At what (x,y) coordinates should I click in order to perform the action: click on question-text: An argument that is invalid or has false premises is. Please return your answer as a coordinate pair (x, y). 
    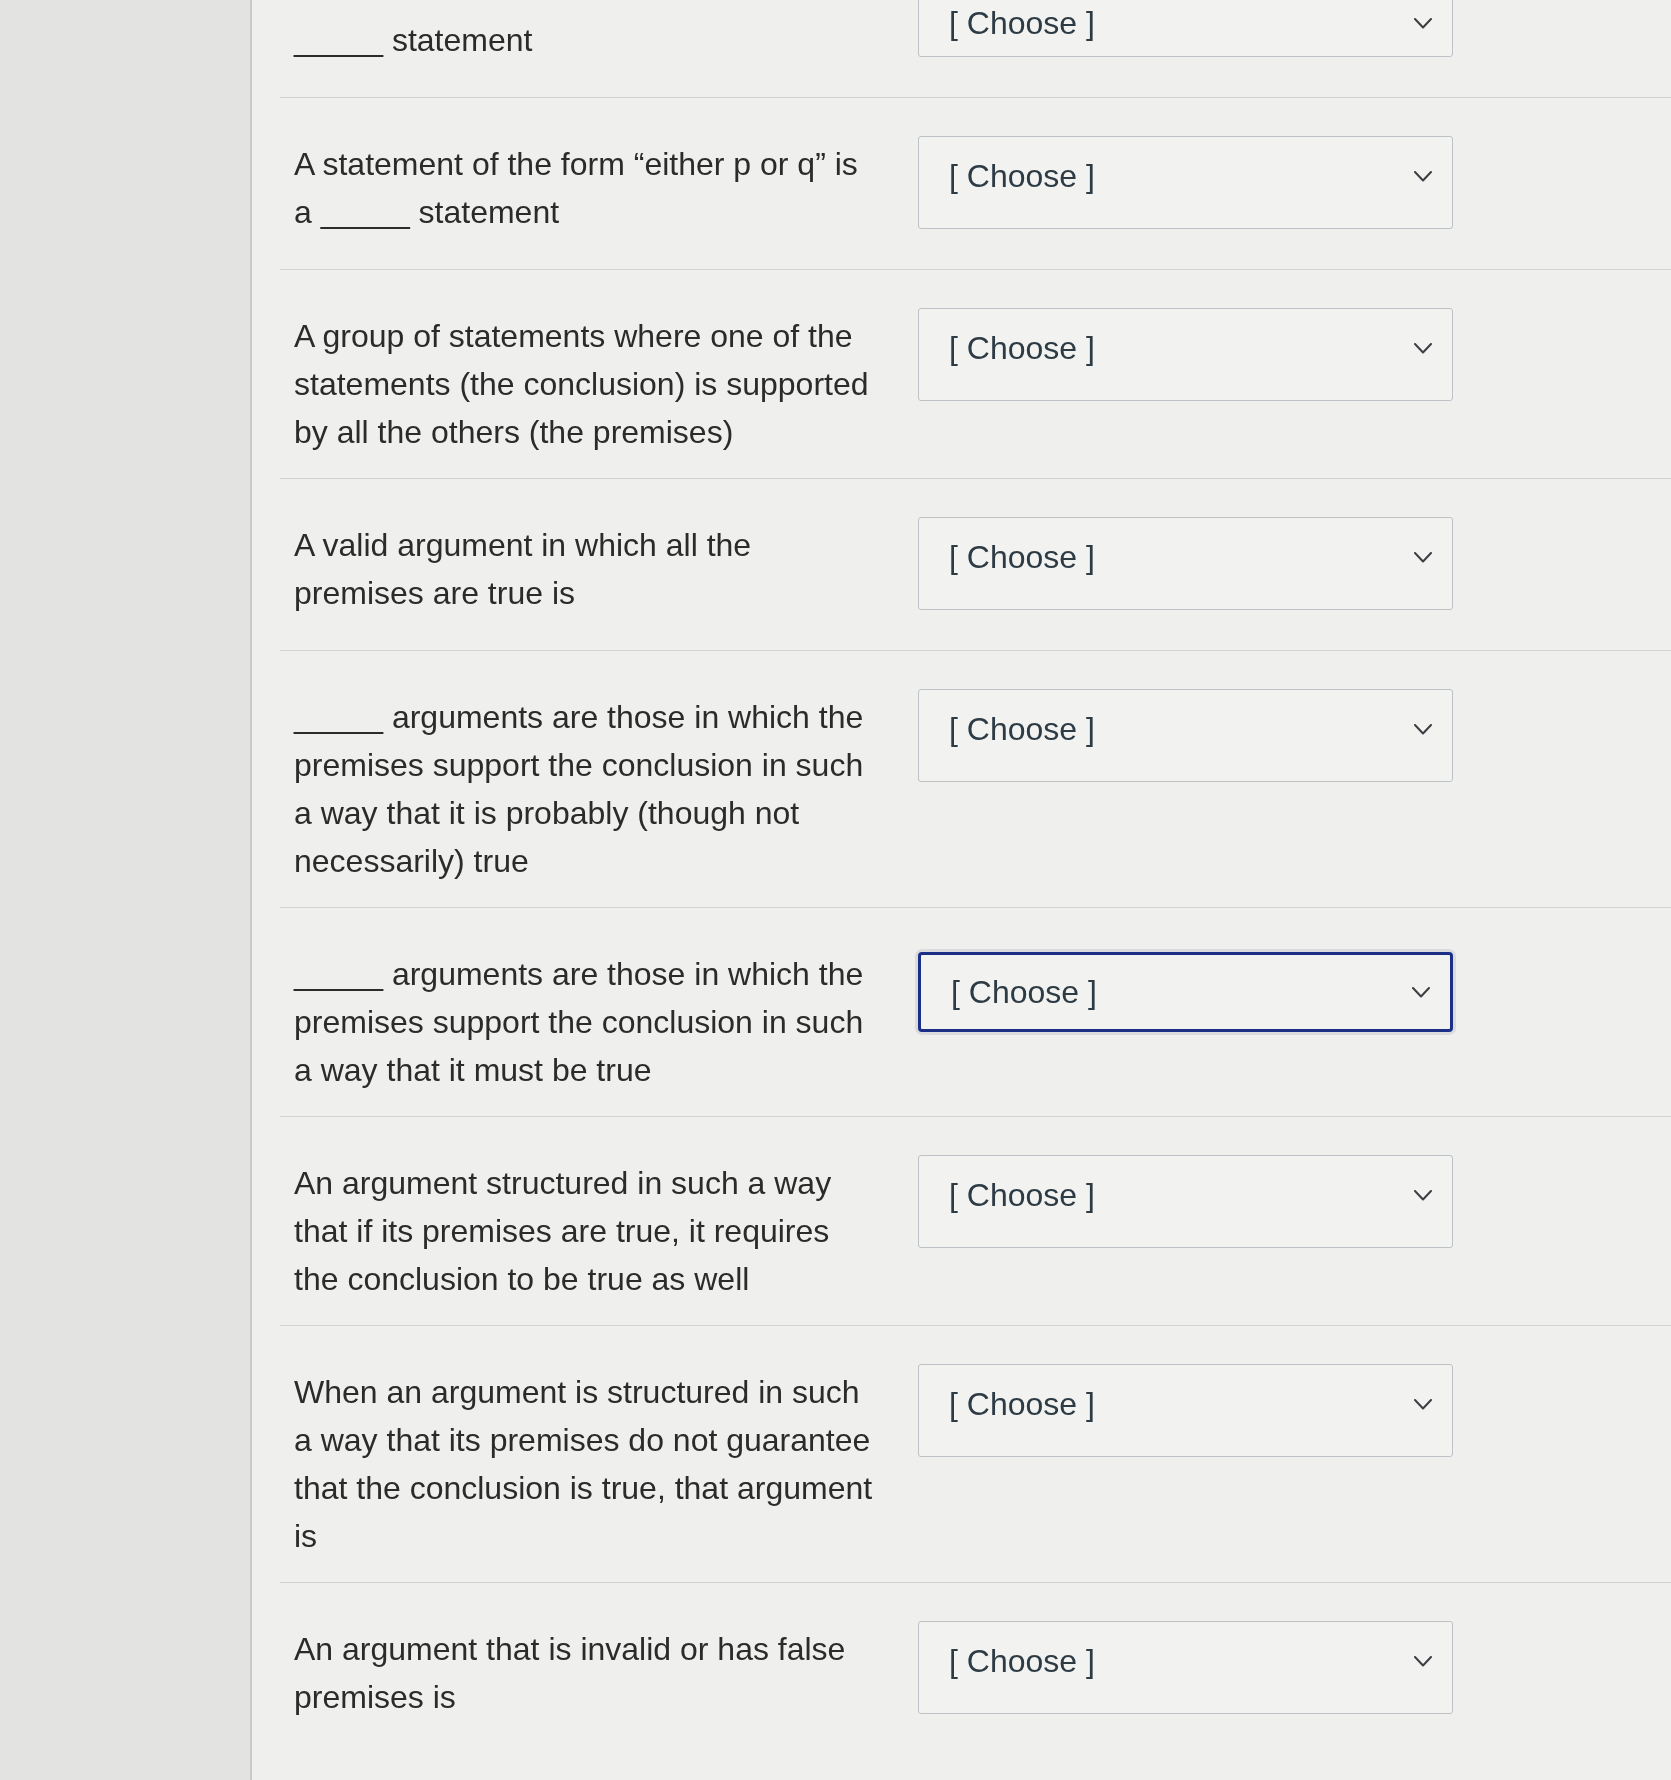
    Looking at the image, I should click on (570, 1673).